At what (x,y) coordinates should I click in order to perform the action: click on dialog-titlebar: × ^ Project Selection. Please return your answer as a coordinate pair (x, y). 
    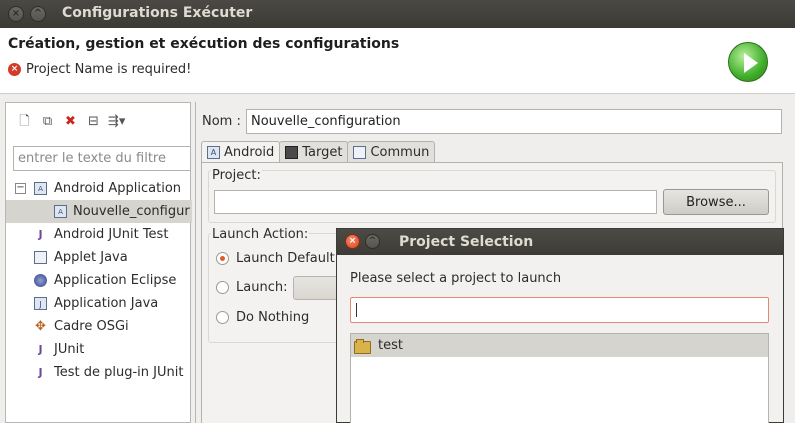
    Looking at the image, I should click on (560, 242).